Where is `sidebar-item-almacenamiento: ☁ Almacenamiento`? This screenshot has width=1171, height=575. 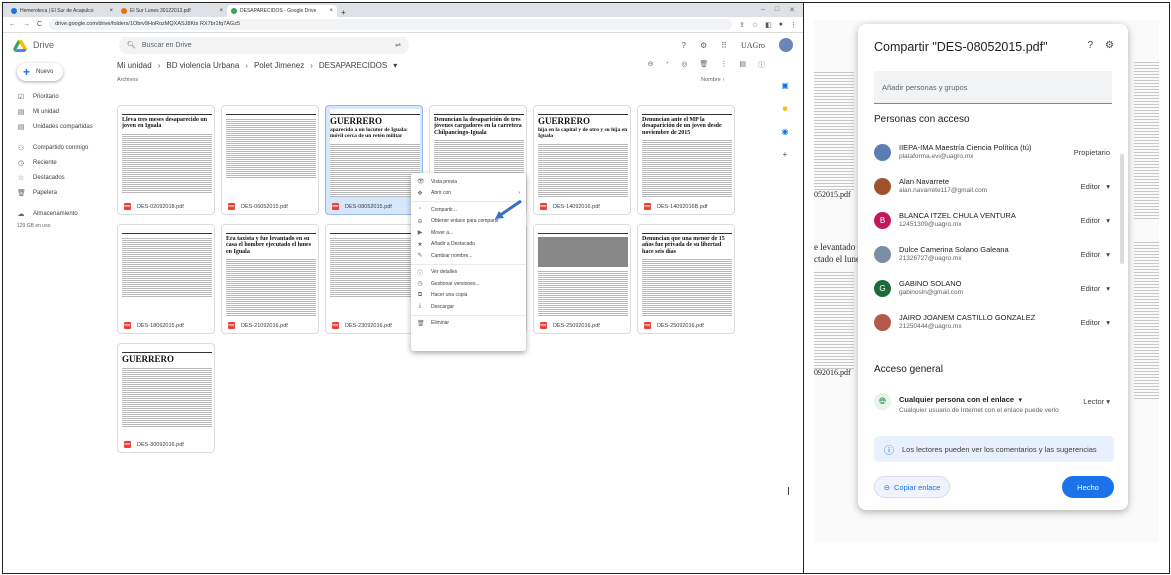 sidebar-item-almacenamiento: ☁ Almacenamiento is located at coordinates (57, 213).